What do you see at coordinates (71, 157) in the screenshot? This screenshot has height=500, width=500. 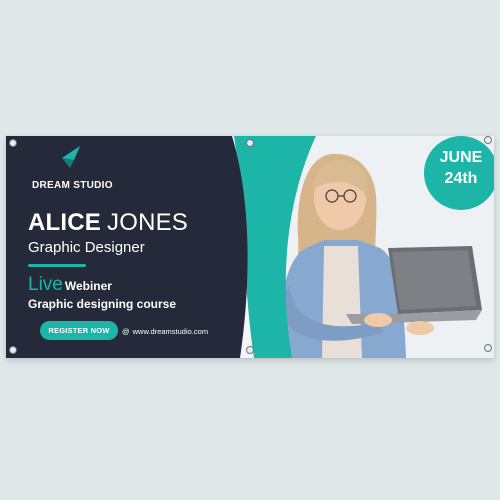 I see `triangle-logo-icon` at bounding box center [71, 157].